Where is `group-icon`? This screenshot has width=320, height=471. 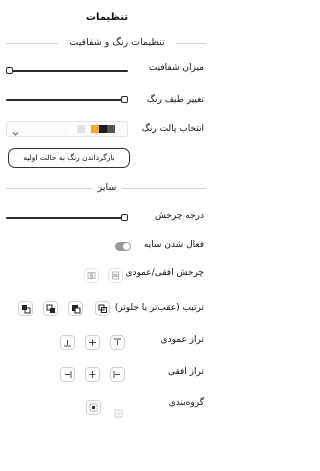
group-icon is located at coordinates (93, 407).